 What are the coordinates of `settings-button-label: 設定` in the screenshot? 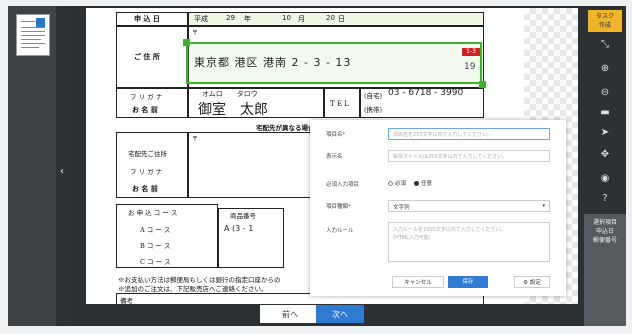 It's located at (535, 283).